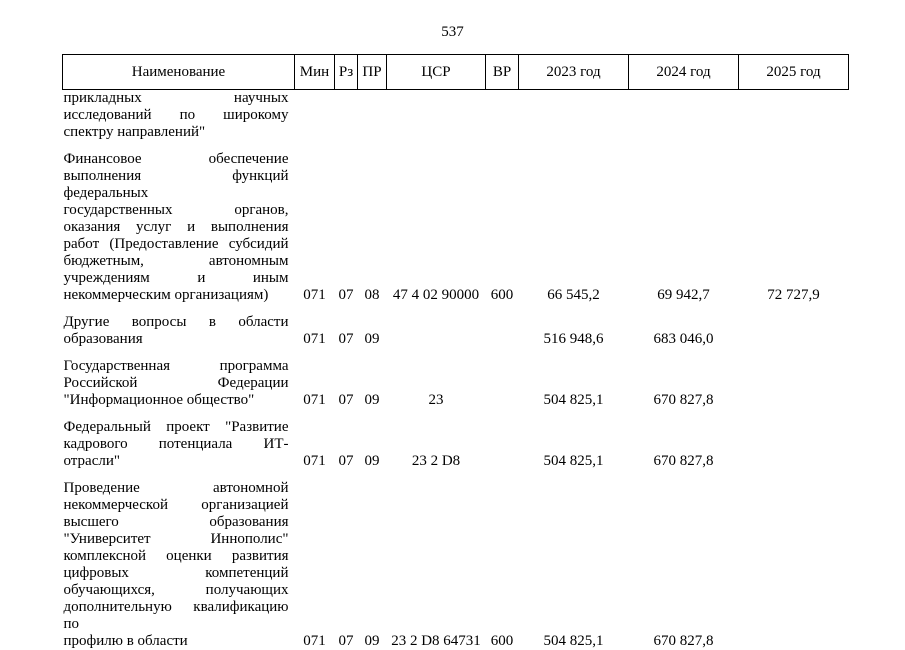  What do you see at coordinates (176, 522) in the screenshot?
I see `name-line: высшего образования` at bounding box center [176, 522].